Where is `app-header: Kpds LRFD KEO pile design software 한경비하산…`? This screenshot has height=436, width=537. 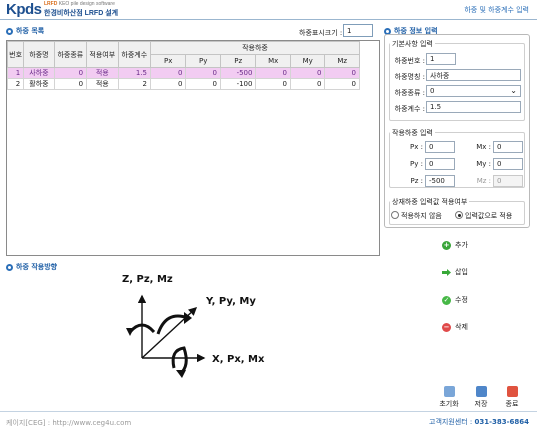 app-header: Kpds LRFD KEO pile design software 한경비하산… is located at coordinates (268, 10).